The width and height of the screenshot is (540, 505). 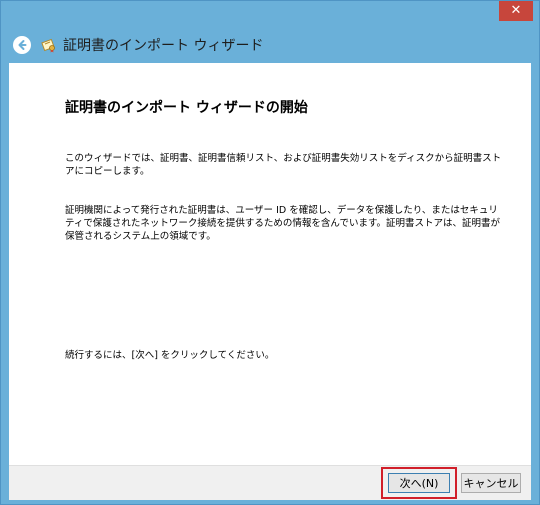 What do you see at coordinates (270, 482) in the screenshot?
I see `button-bar: 次へ(N) キャンセル` at bounding box center [270, 482].